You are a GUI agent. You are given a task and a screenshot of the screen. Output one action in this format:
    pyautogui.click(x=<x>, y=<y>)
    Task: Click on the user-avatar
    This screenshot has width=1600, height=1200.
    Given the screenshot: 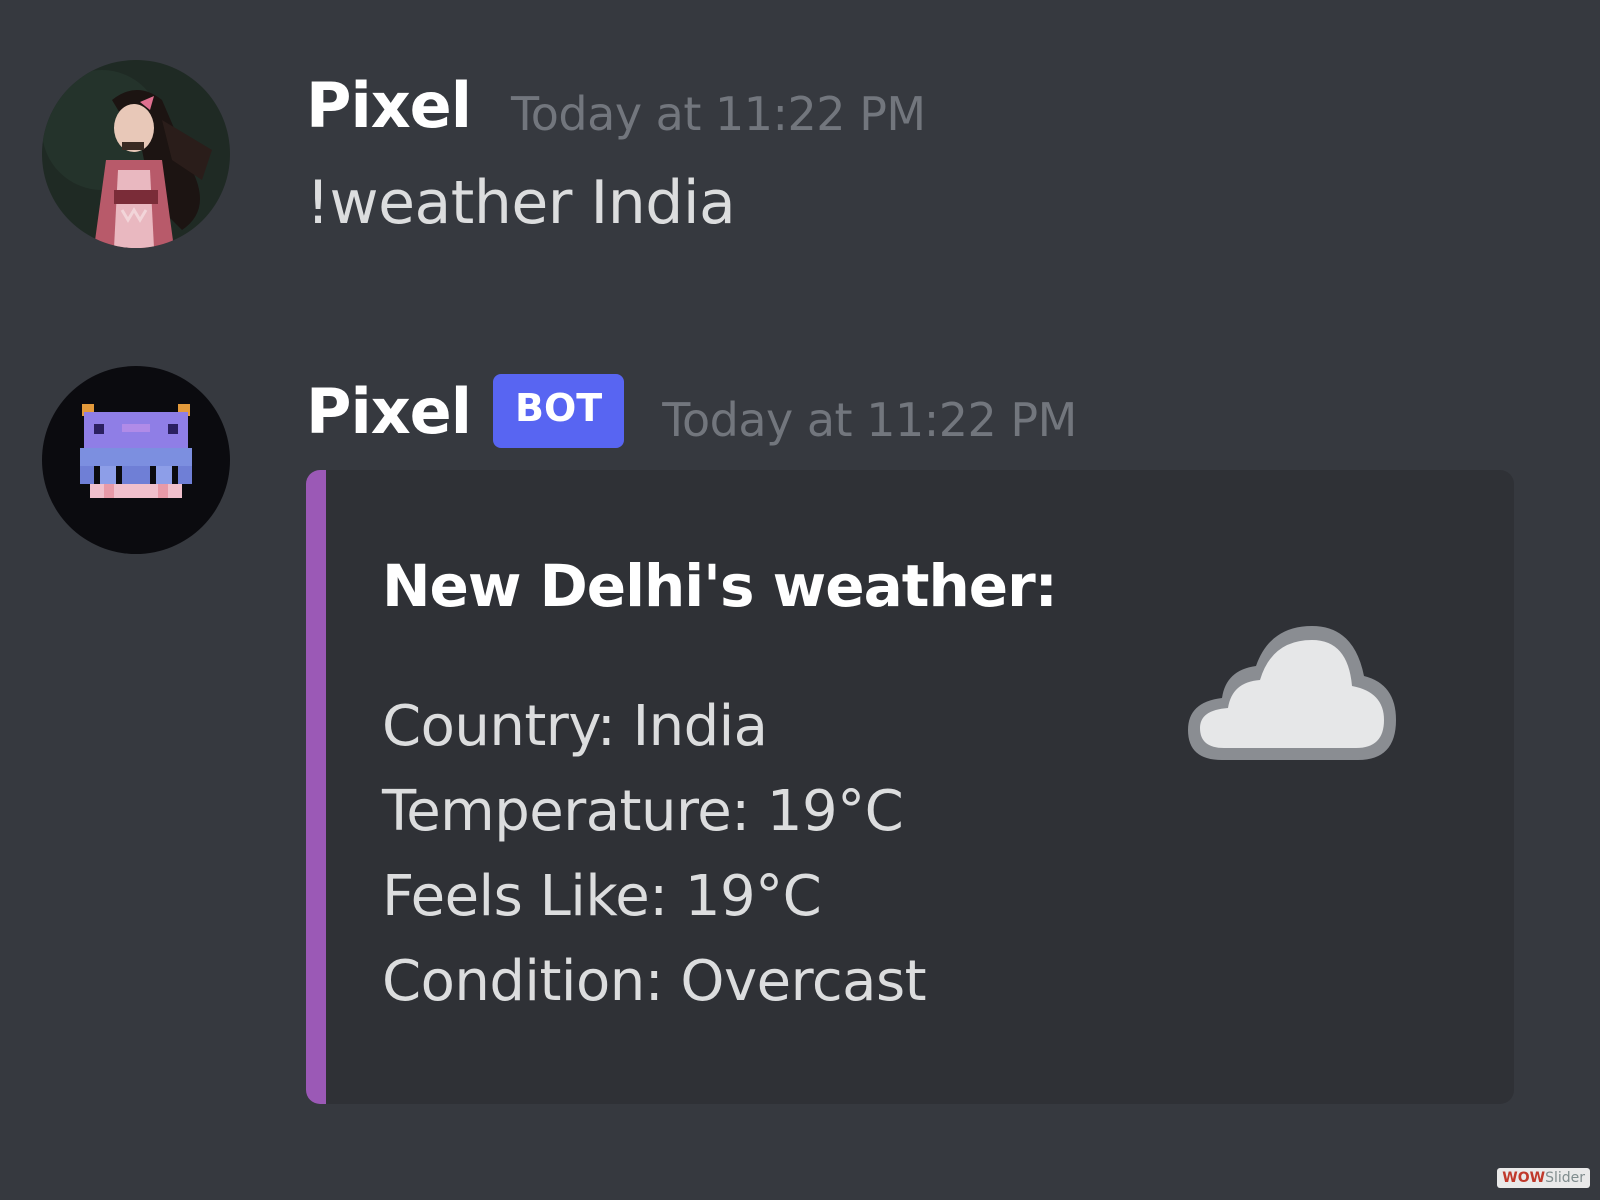 What is the action you would take?
    pyautogui.click(x=136, y=154)
    